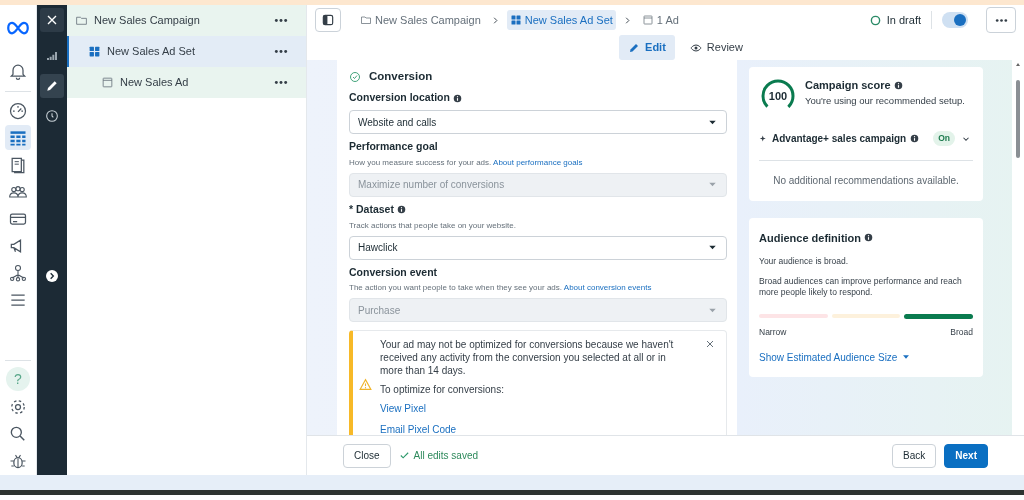  Describe the element at coordinates (875, 20) in the screenshot. I see `status-dot` at that location.